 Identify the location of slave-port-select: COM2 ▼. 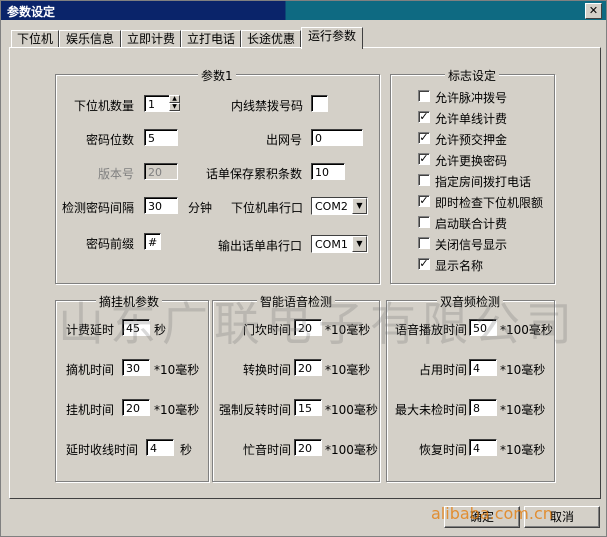
(339, 206).